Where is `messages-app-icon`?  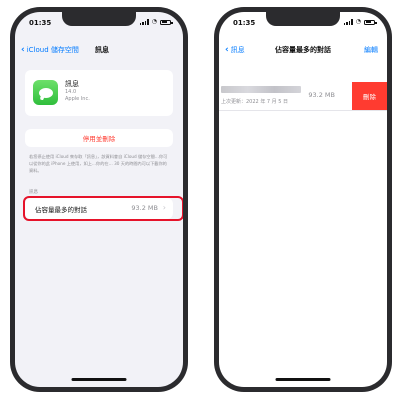
messages-app-icon is located at coordinates (45, 92).